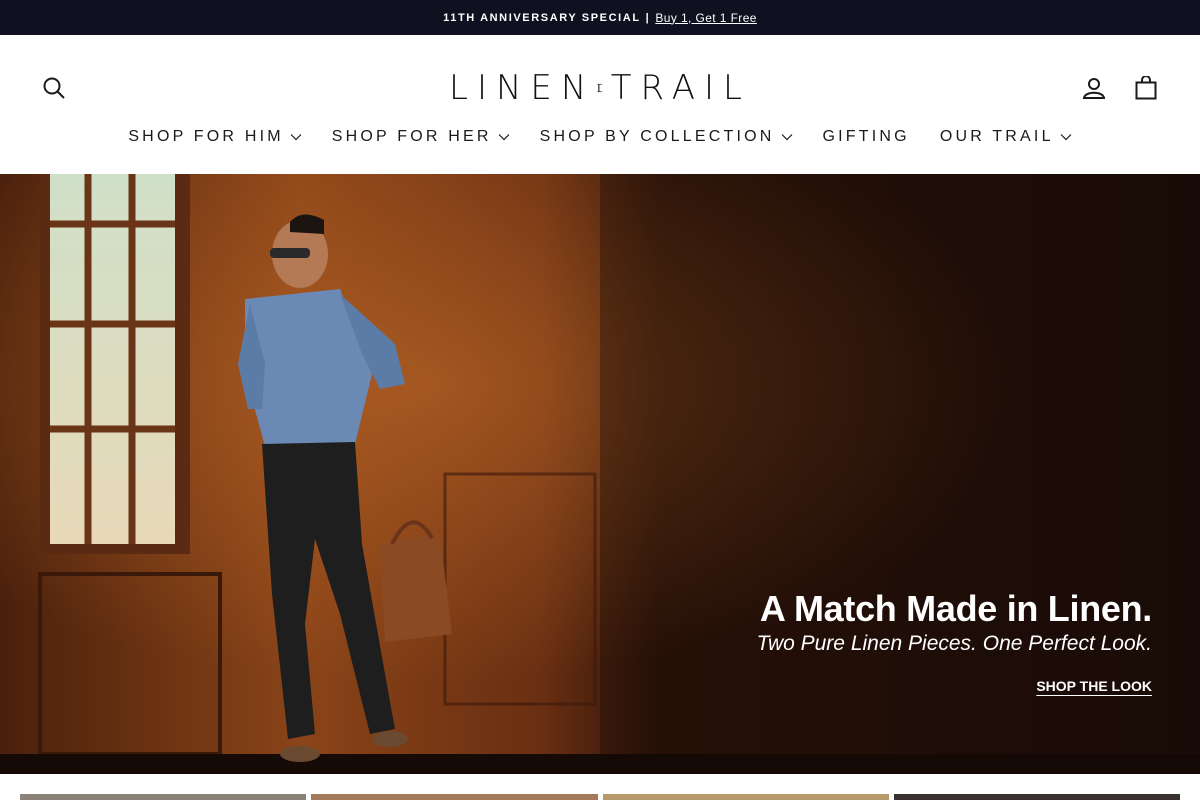  What do you see at coordinates (657, 136) in the screenshot?
I see `nav-label: SHOP BY COLLECTION` at bounding box center [657, 136].